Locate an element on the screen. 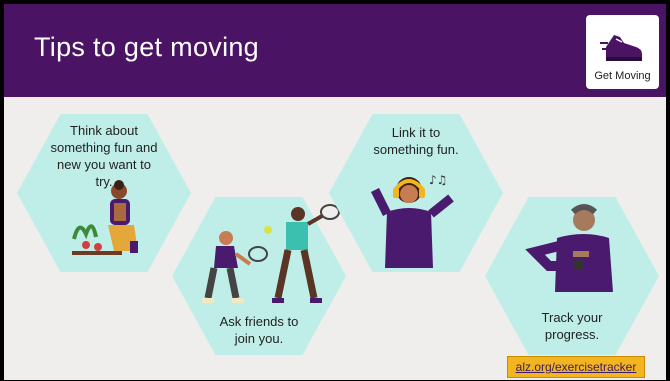 The width and height of the screenshot is (670, 381). tip-3-text: Link it to something fun. is located at coordinates (416, 141).